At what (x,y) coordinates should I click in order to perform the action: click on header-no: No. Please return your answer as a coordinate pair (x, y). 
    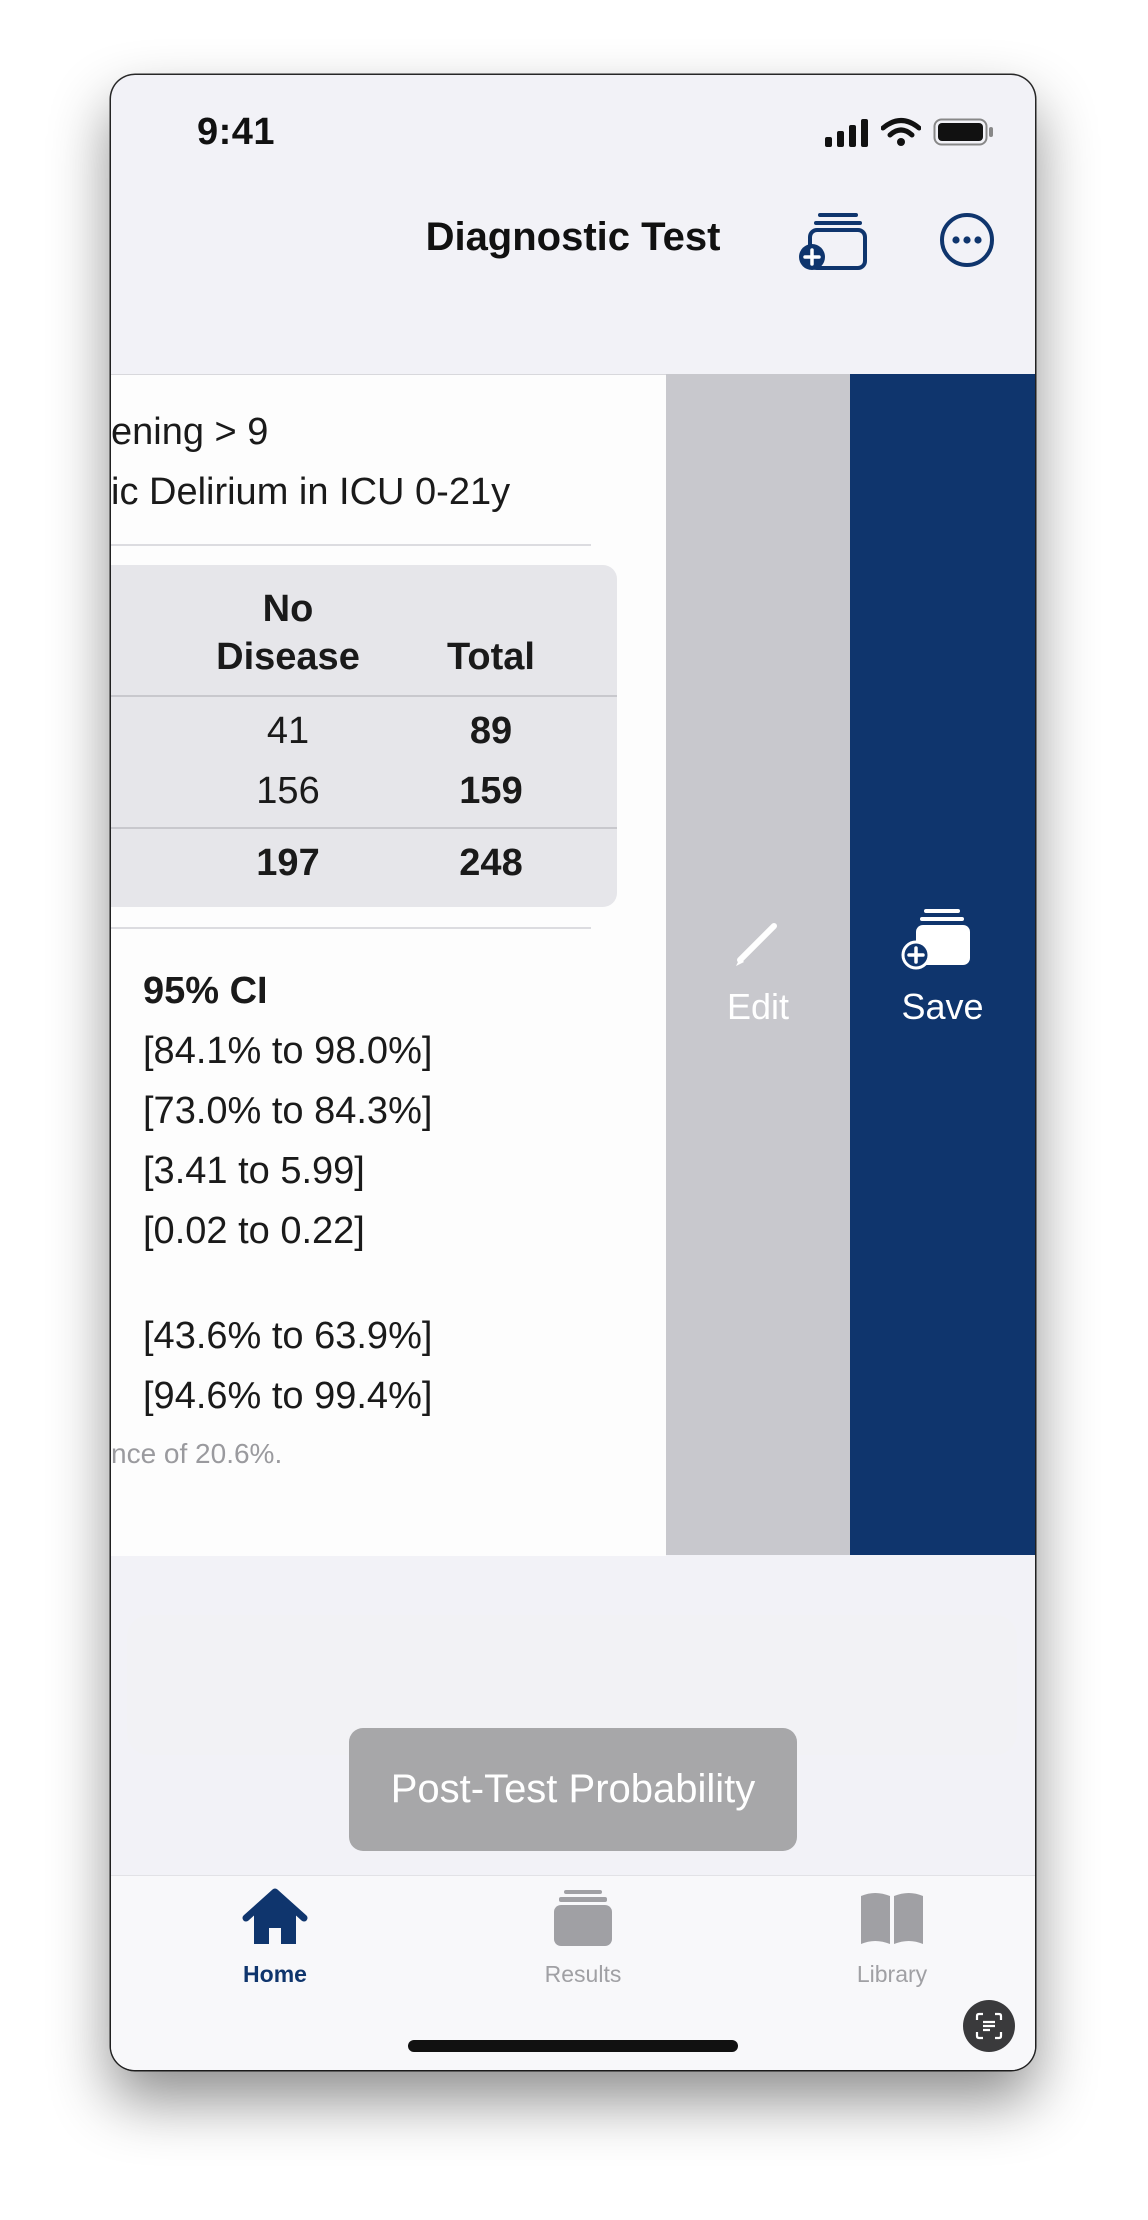
    Looking at the image, I should click on (288, 609).